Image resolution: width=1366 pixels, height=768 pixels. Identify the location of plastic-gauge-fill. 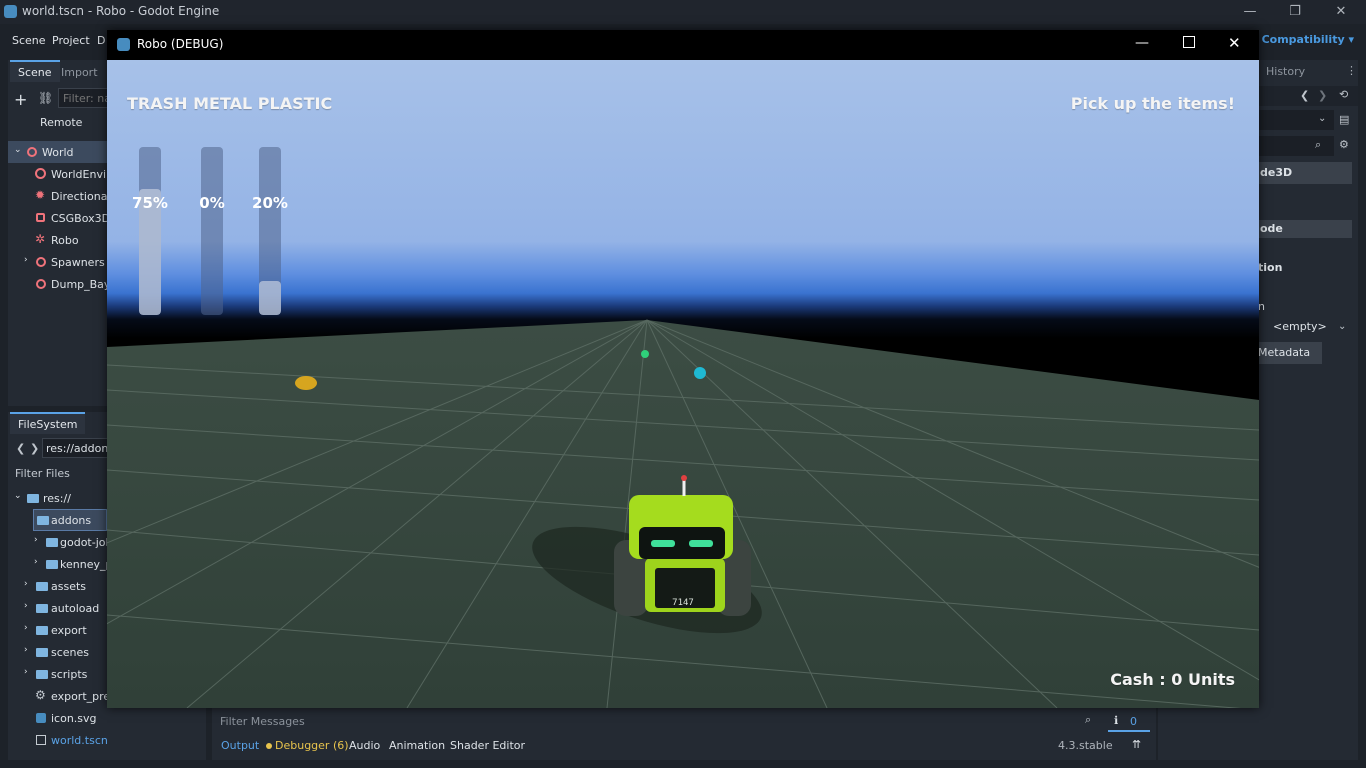
(270, 298).